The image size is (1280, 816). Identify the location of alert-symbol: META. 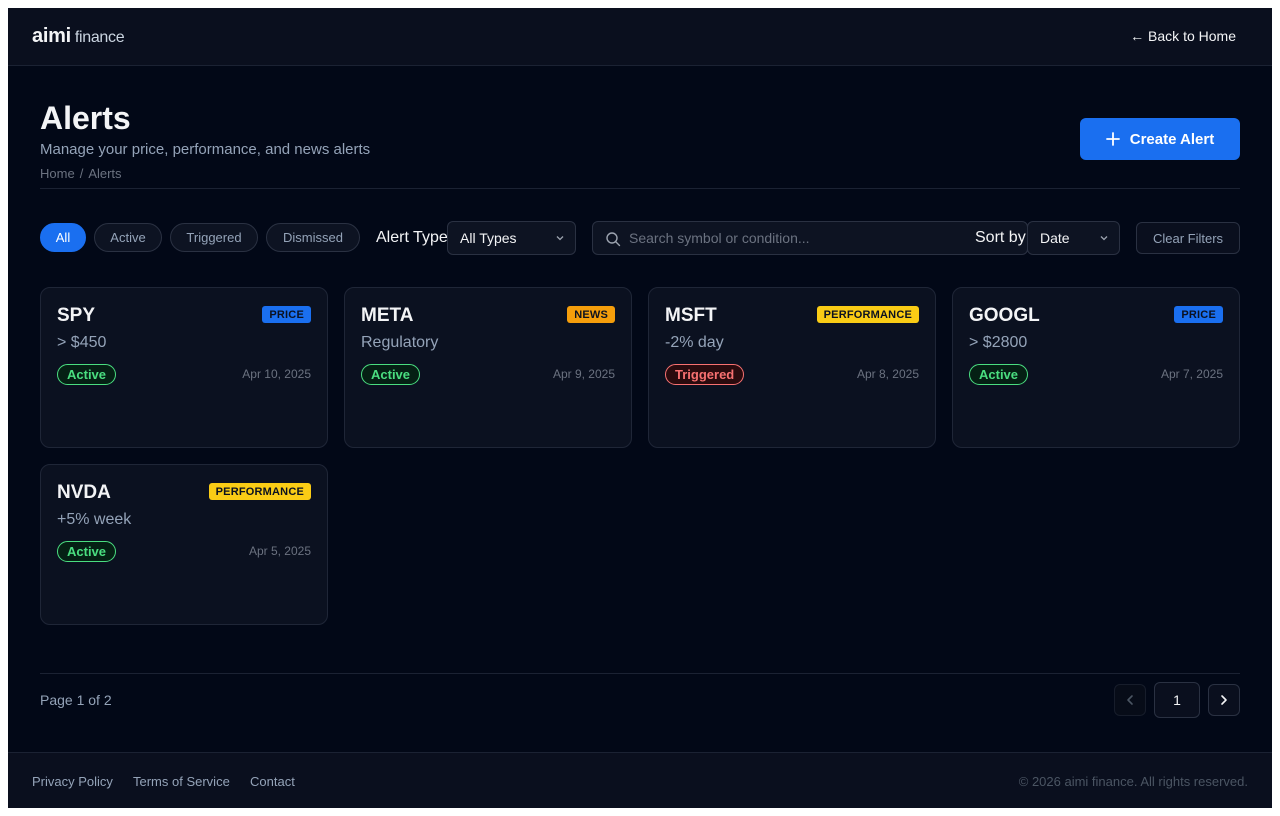
(387, 315).